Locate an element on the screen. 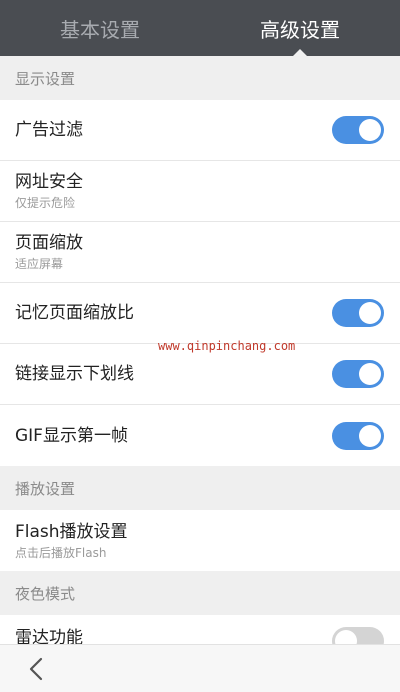 The height and width of the screenshot is (692, 400). setting-url-security: 网址安全 仅提示危险 is located at coordinates (200, 191).